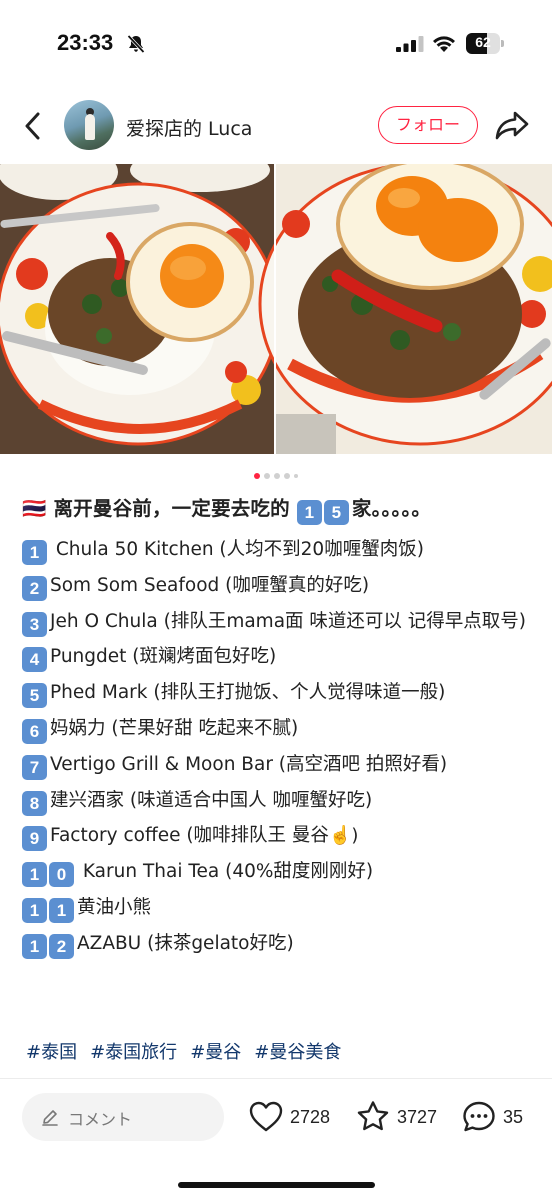 The height and width of the screenshot is (1200, 552). Describe the element at coordinates (237, 549) in the screenshot. I see `list-item-text: Chula 50 Kitchen (人均不到20咖喱蟹肉饭)` at that location.